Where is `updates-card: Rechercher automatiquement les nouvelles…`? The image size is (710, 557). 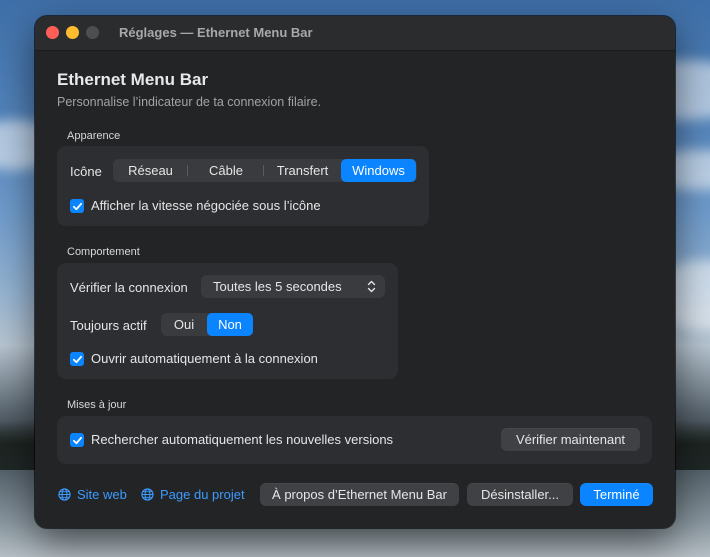
updates-card: Rechercher automatiquement les nouvelles… is located at coordinates (354, 440).